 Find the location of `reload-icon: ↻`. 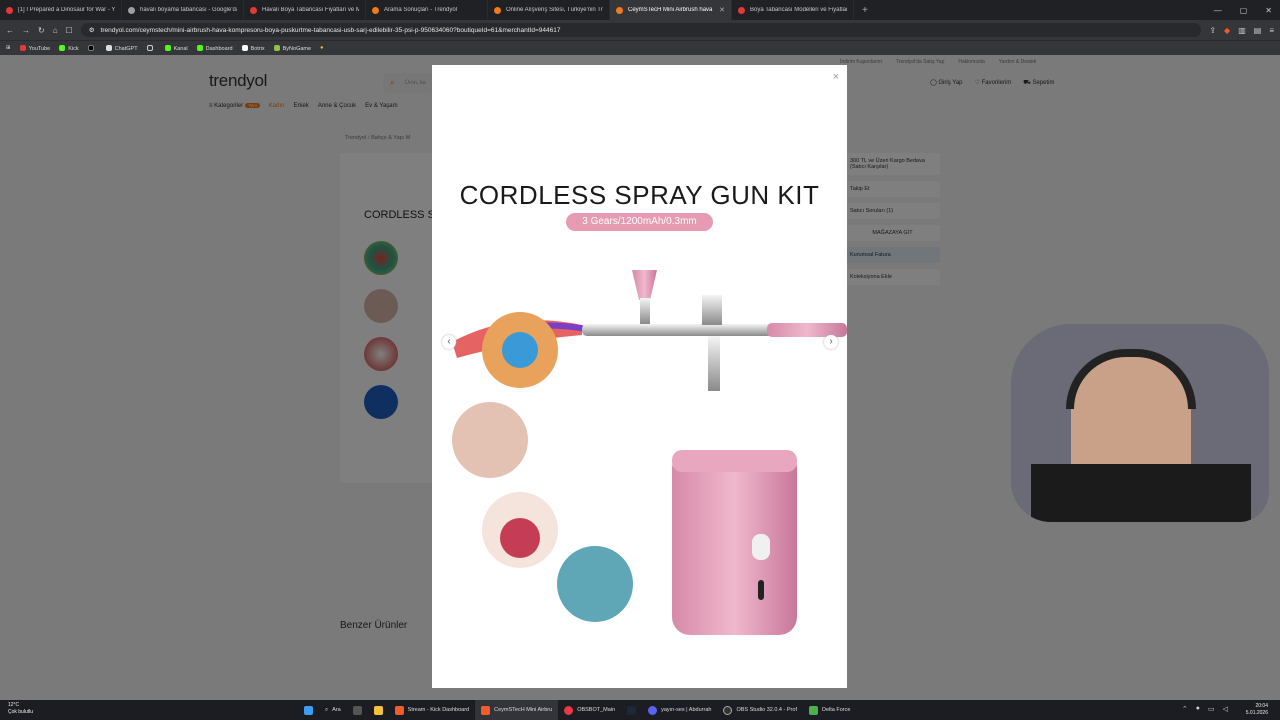

reload-icon: ↻ is located at coordinates (41, 30).